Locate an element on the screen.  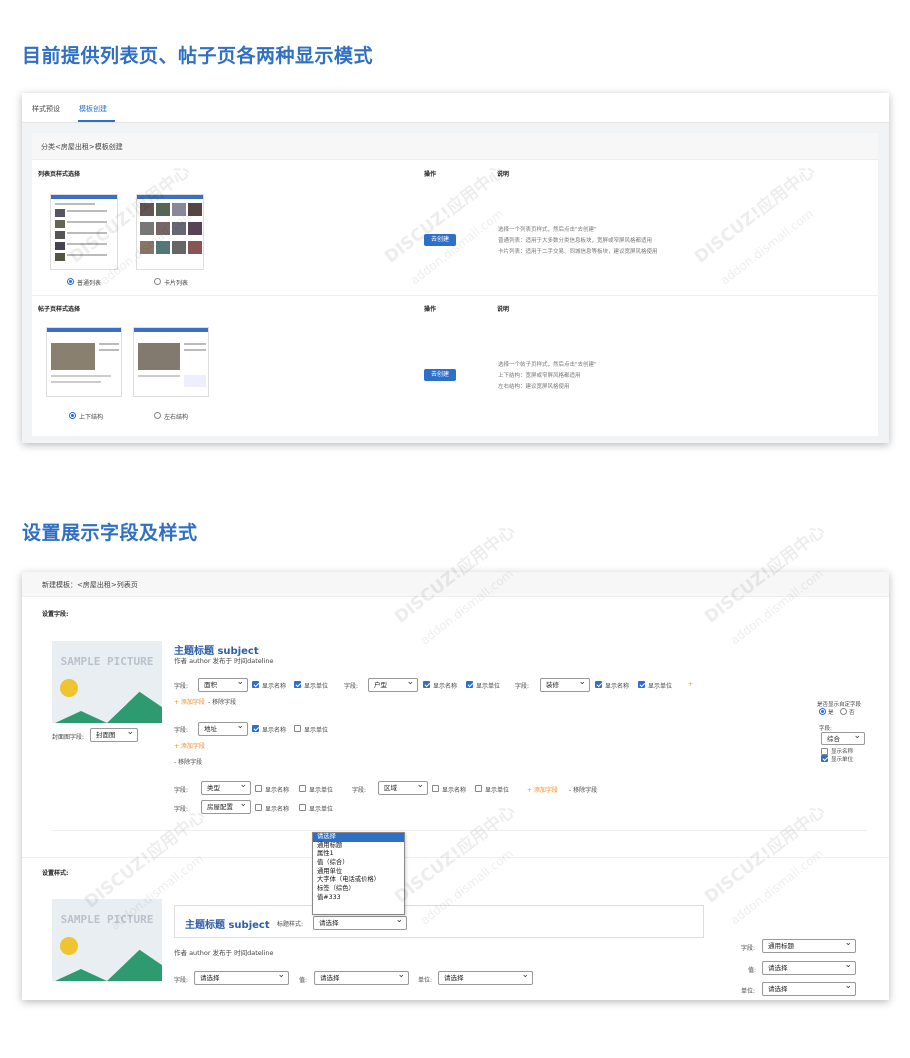
post-topdown-thumb is located at coordinates (84, 362).